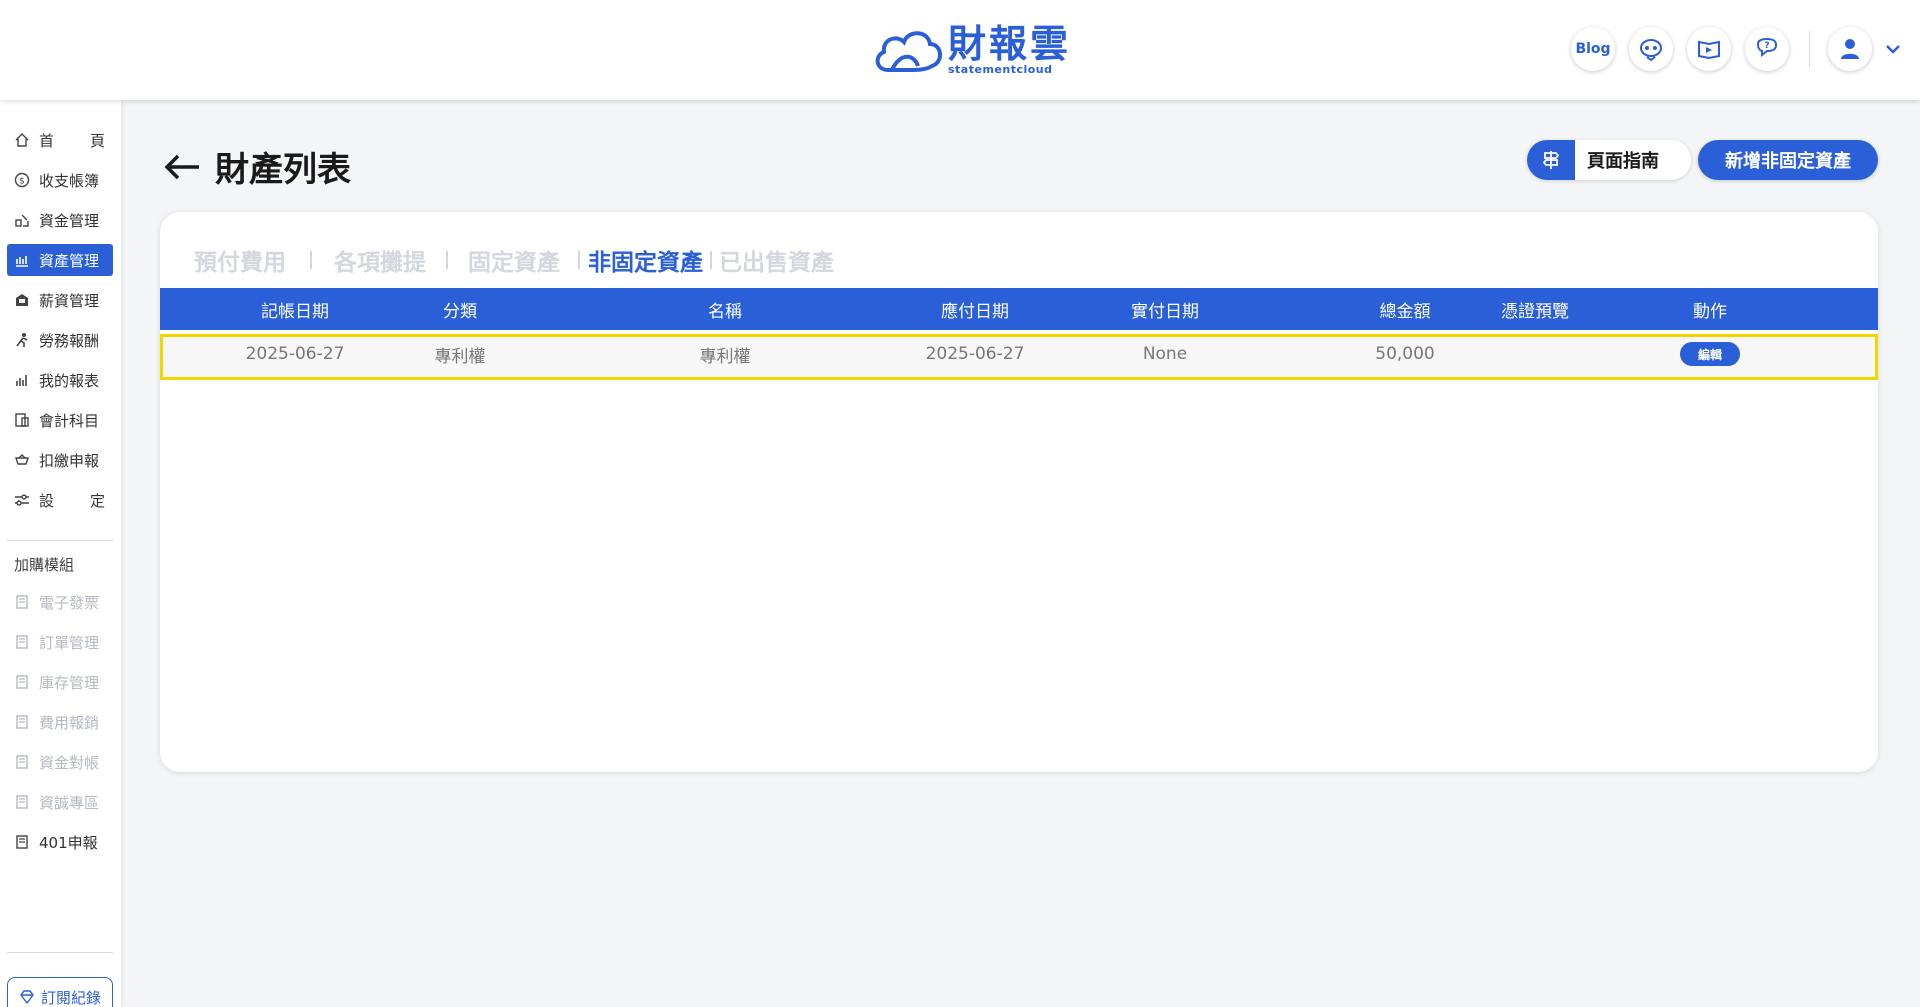  I want to click on user-menu-toggle, so click(1893, 49).